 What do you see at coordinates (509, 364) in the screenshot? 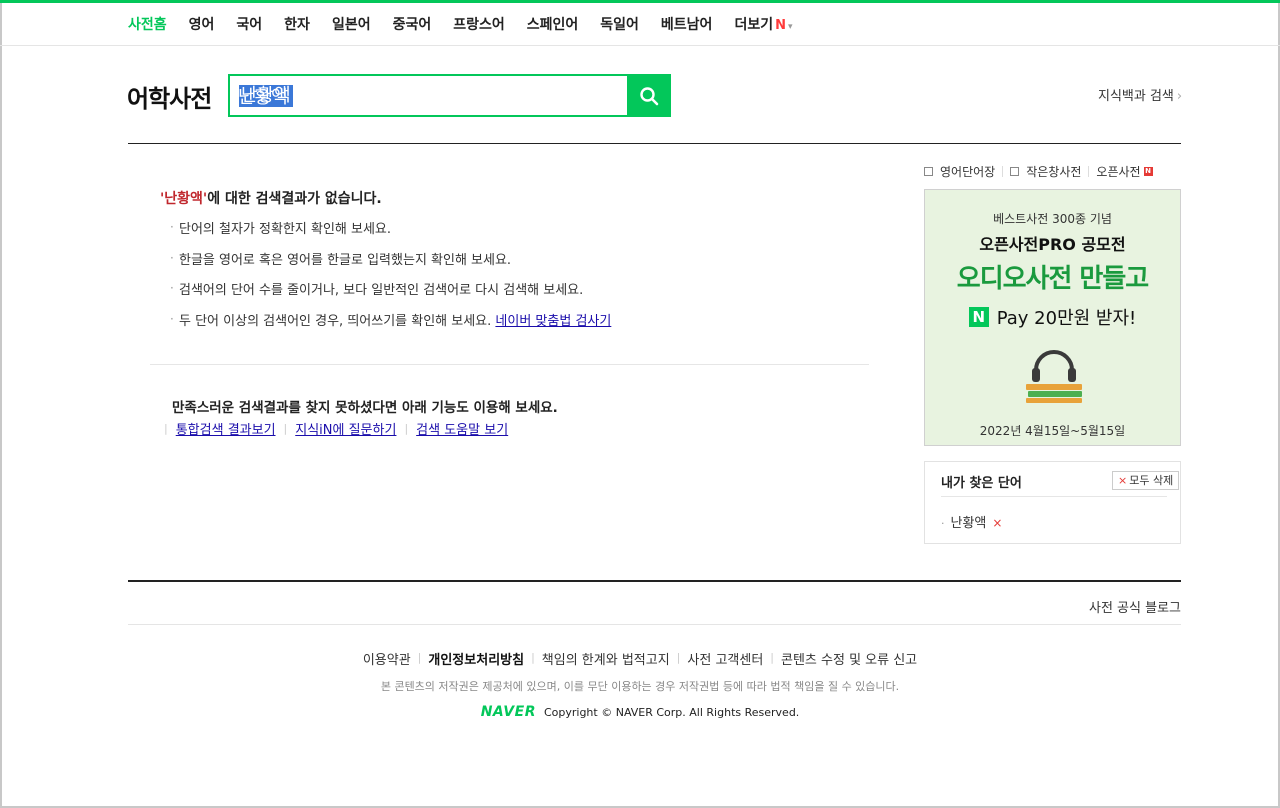
I see `section-divider` at bounding box center [509, 364].